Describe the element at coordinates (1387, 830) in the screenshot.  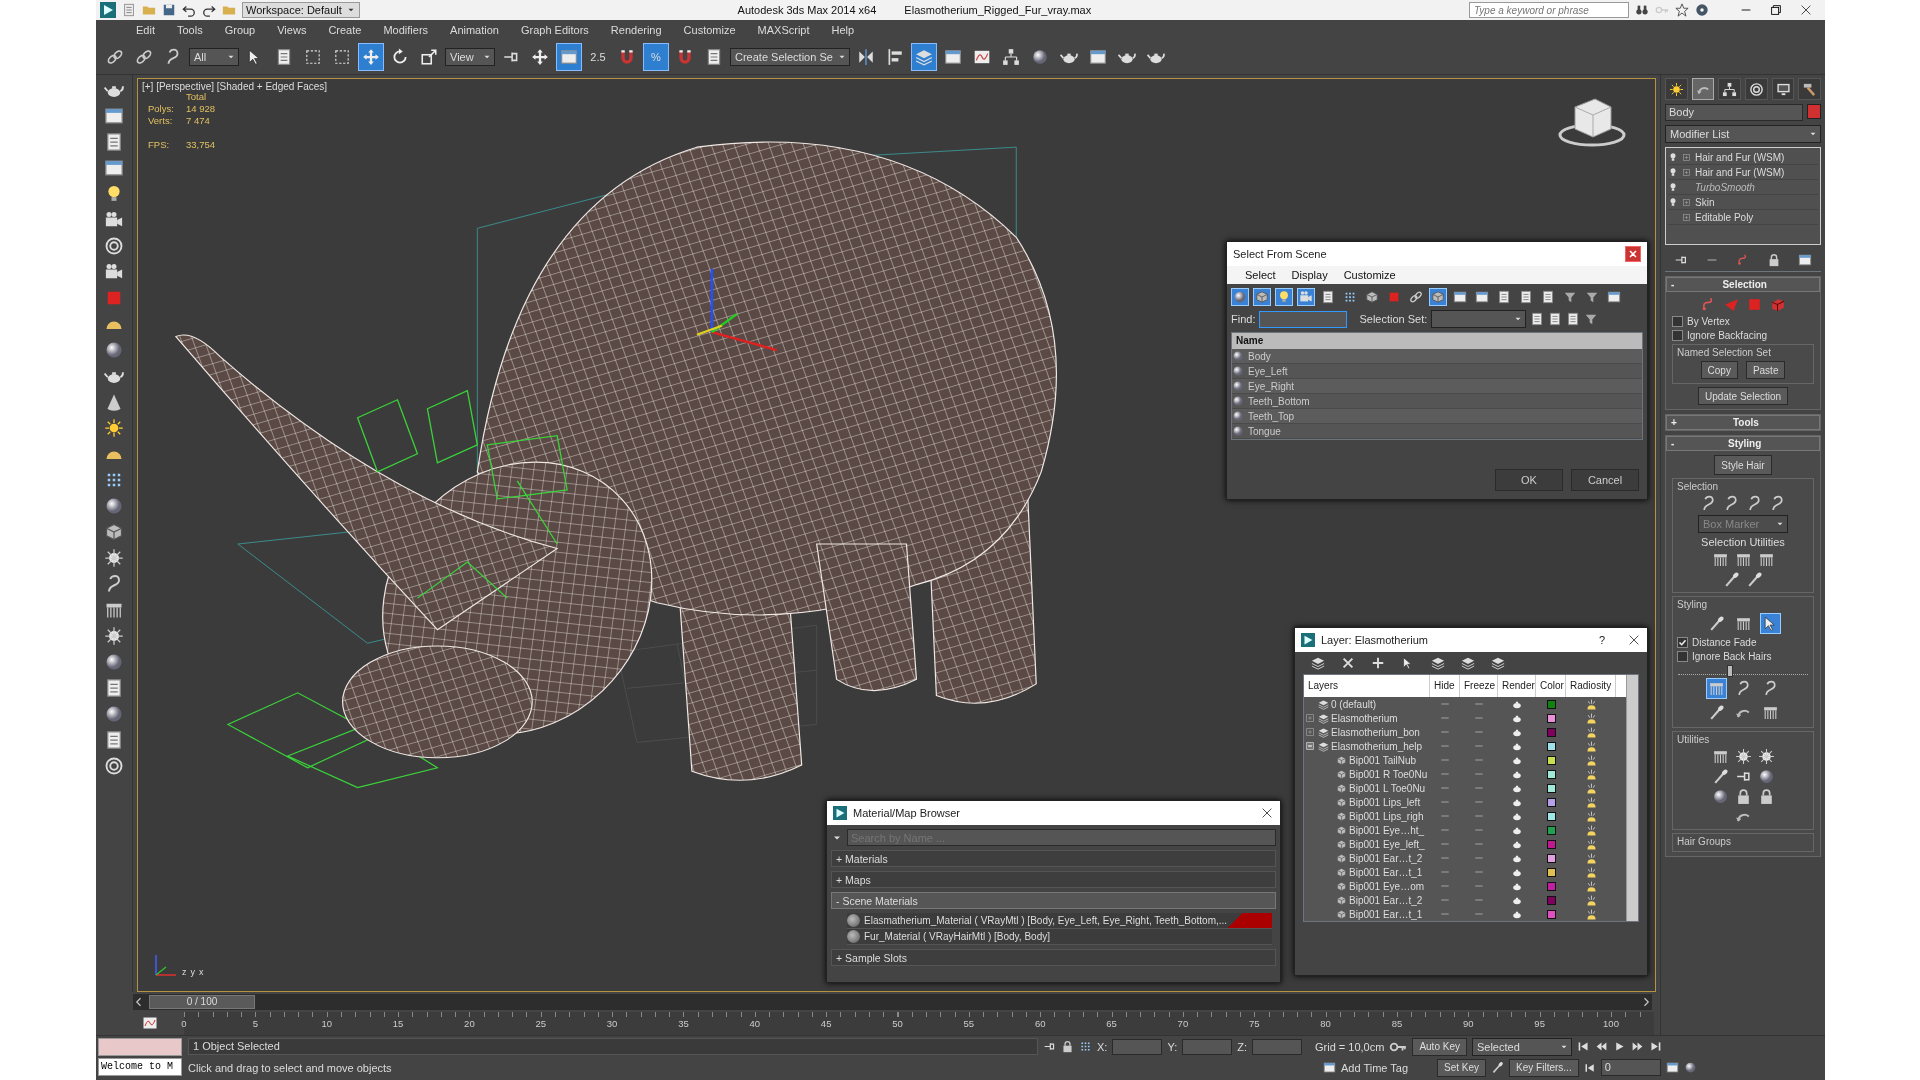
I see `layer-name: Bip001 Eye…ht_` at that location.